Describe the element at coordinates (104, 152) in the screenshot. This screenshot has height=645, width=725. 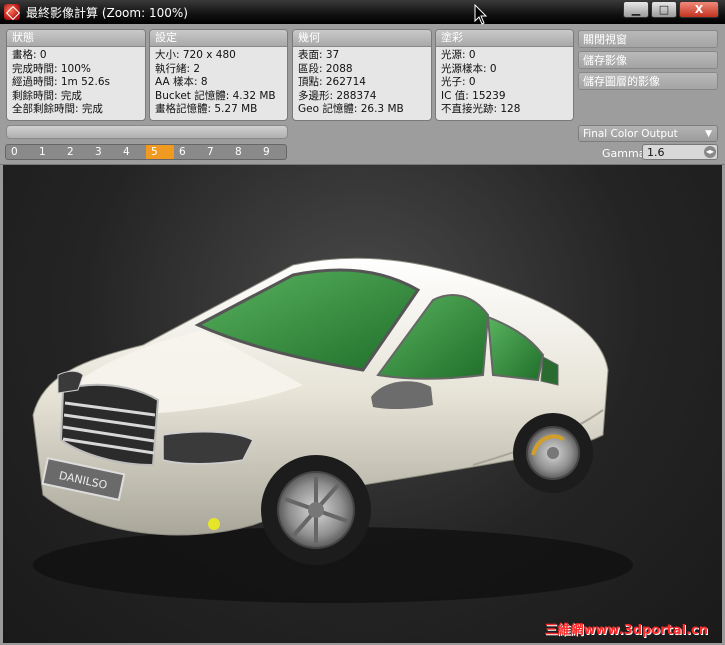
I see `frame-button-3: 3` at that location.